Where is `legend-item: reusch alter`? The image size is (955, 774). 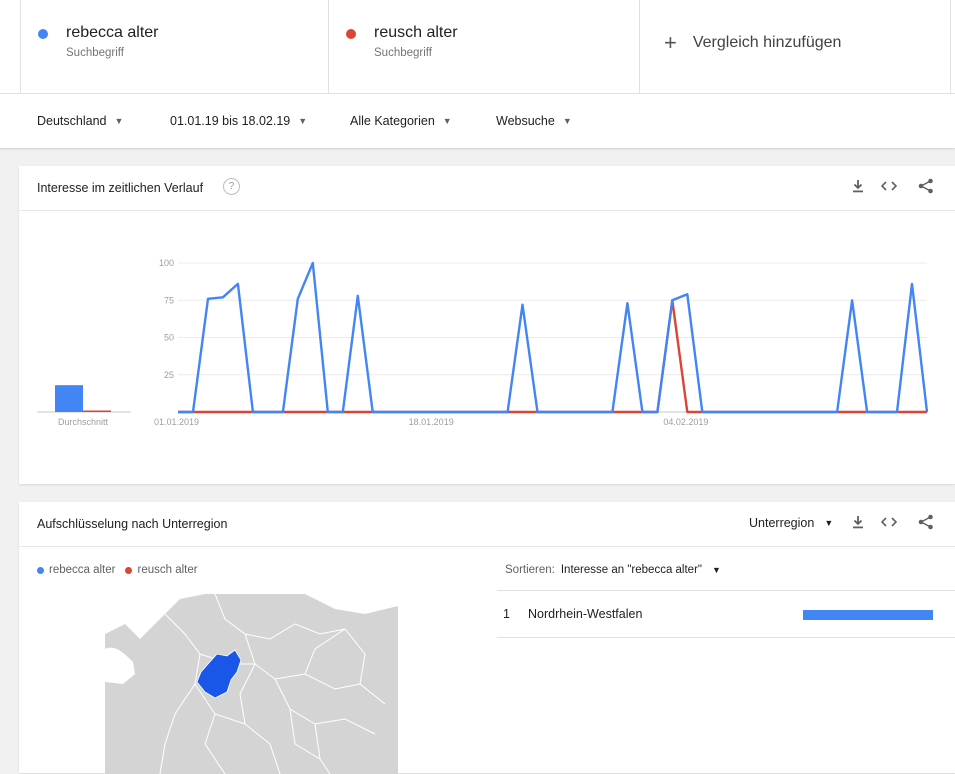 legend-item: reusch alter is located at coordinates (161, 570).